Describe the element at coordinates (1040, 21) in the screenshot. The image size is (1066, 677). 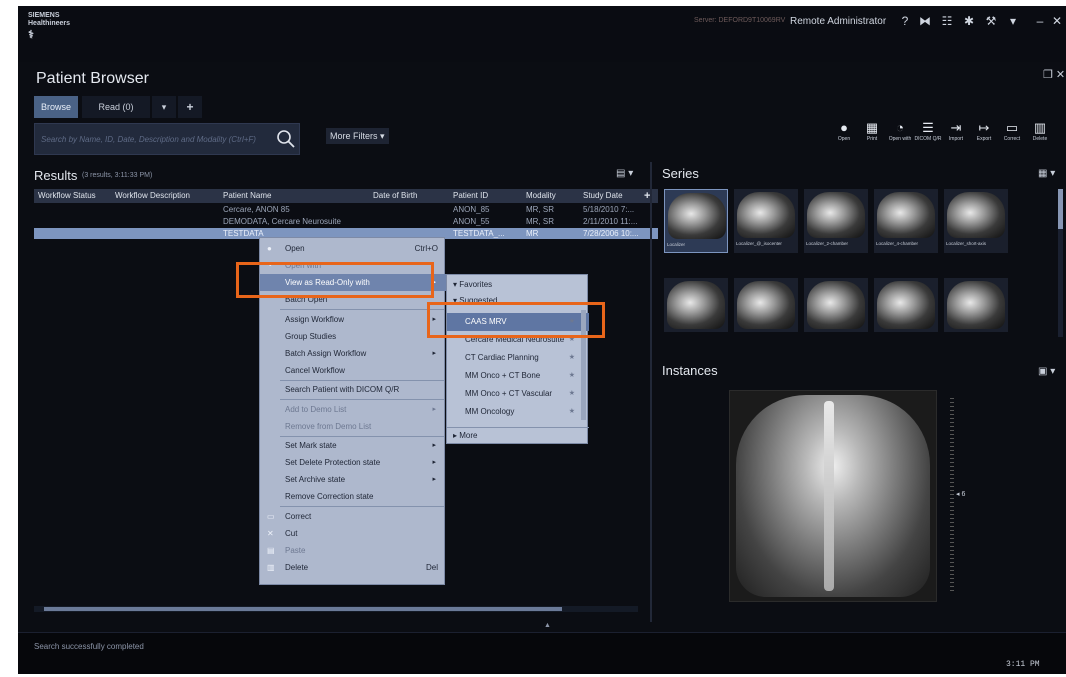
I see `minimize-icon: –` at that location.